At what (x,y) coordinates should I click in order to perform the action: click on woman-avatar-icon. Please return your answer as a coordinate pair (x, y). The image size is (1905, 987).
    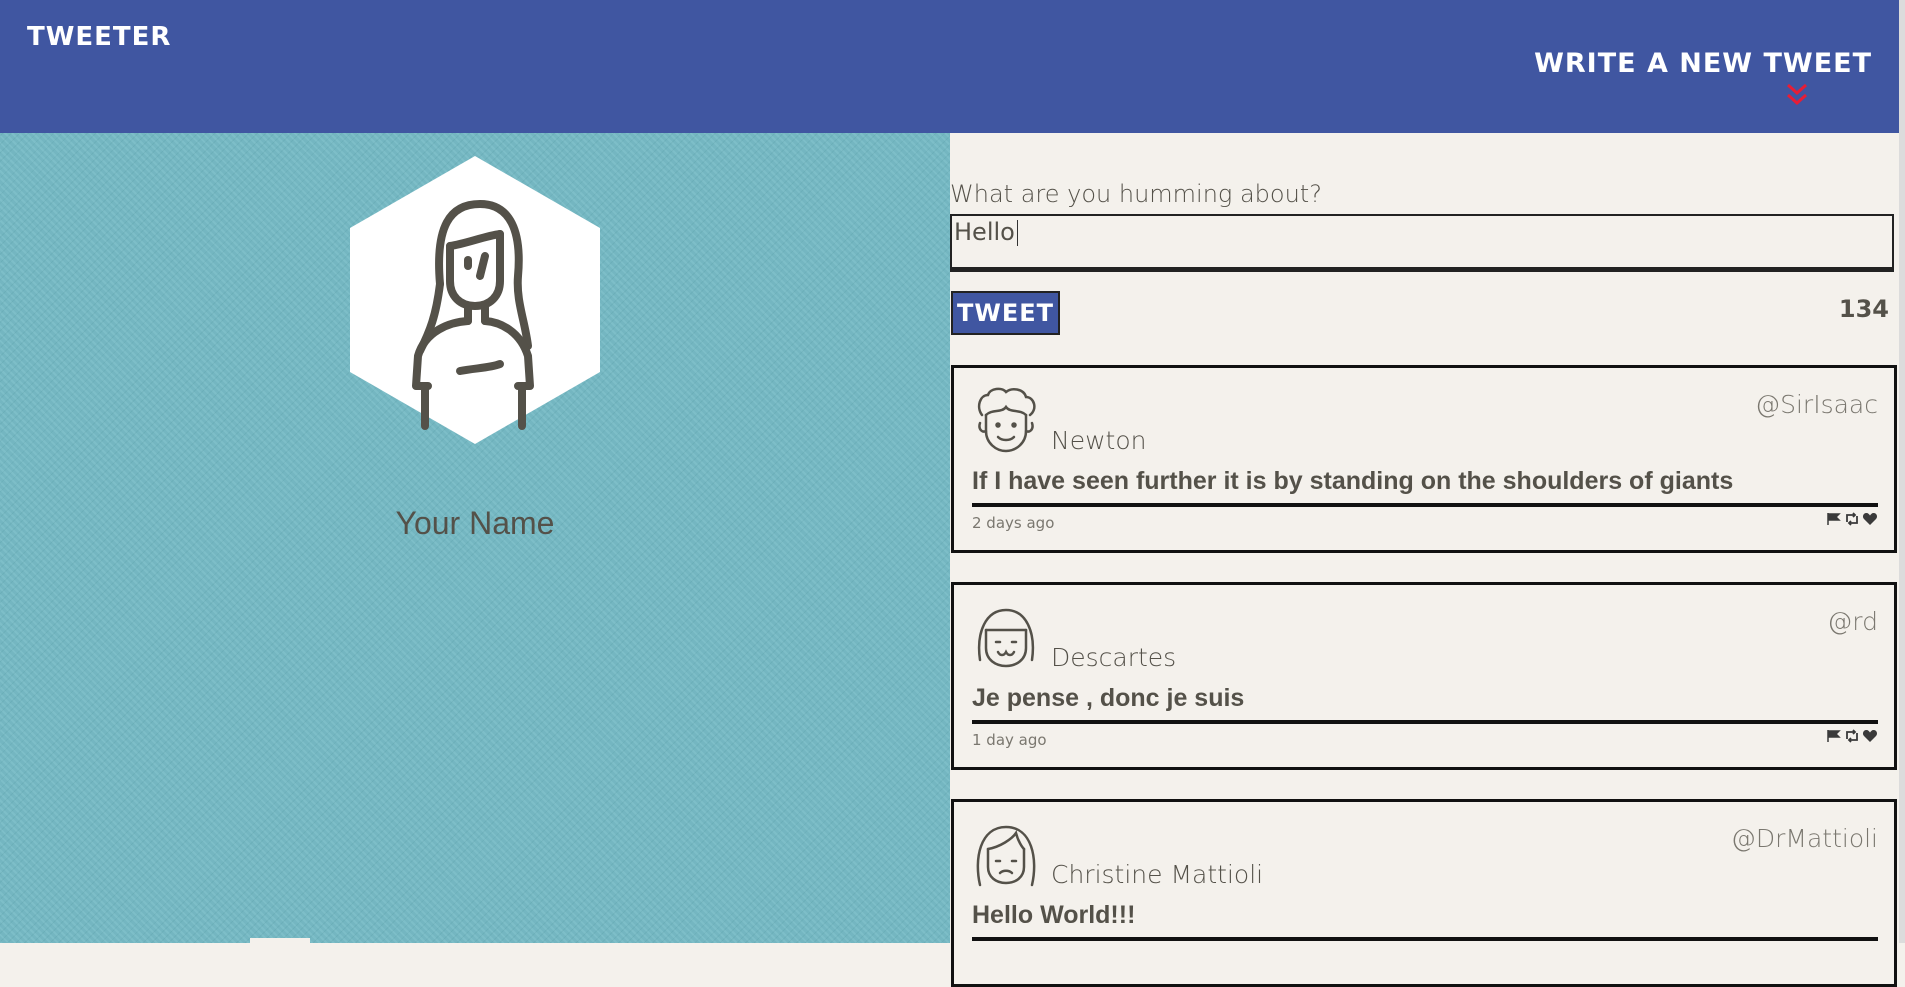
    Looking at the image, I should click on (475, 300).